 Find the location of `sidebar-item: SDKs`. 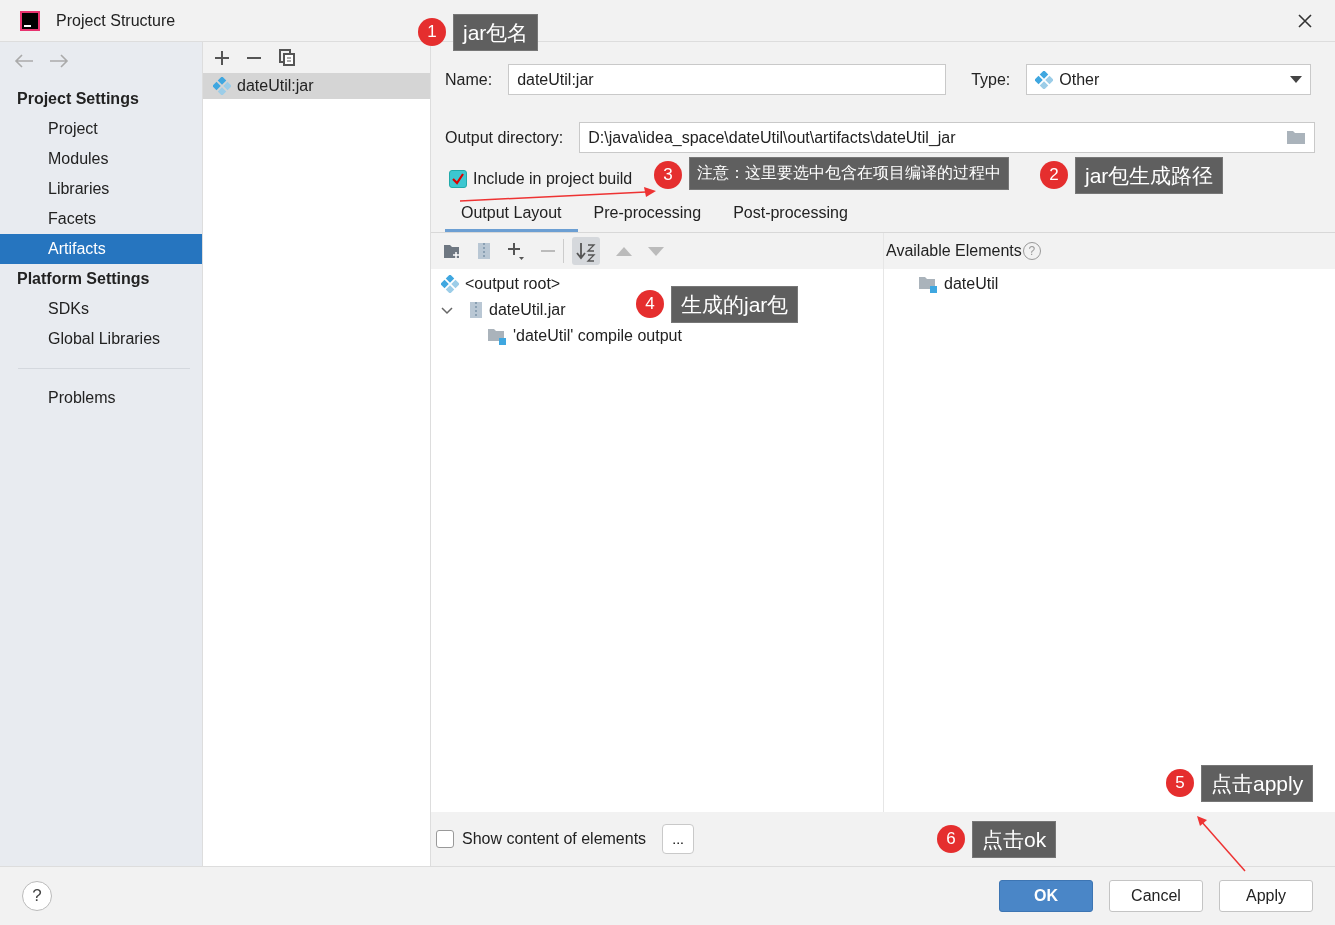

sidebar-item: SDKs is located at coordinates (101, 309).